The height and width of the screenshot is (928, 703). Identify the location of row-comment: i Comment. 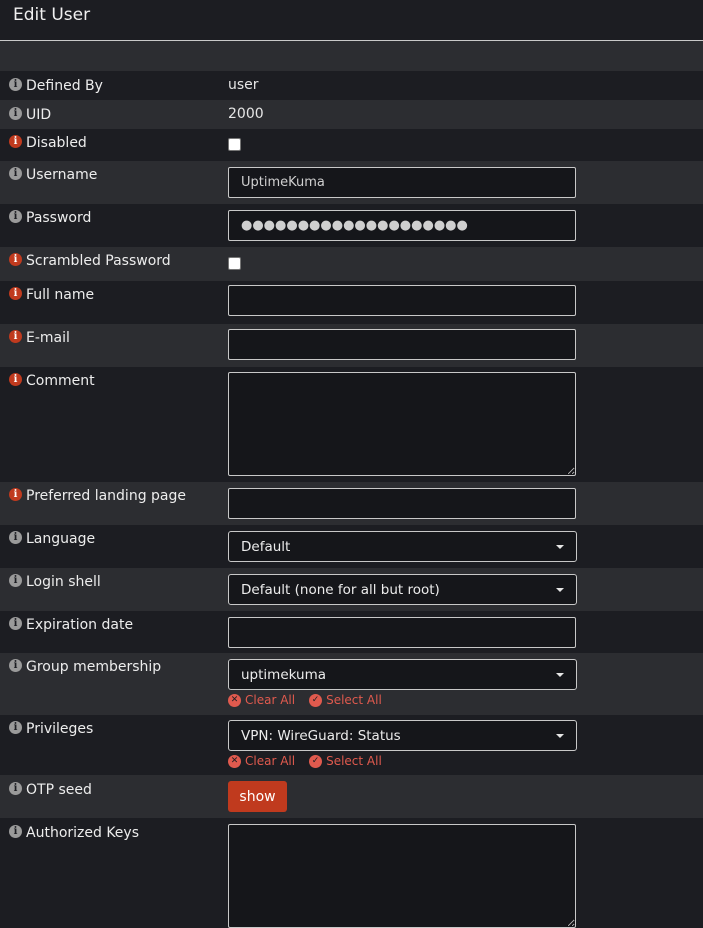
(351, 424).